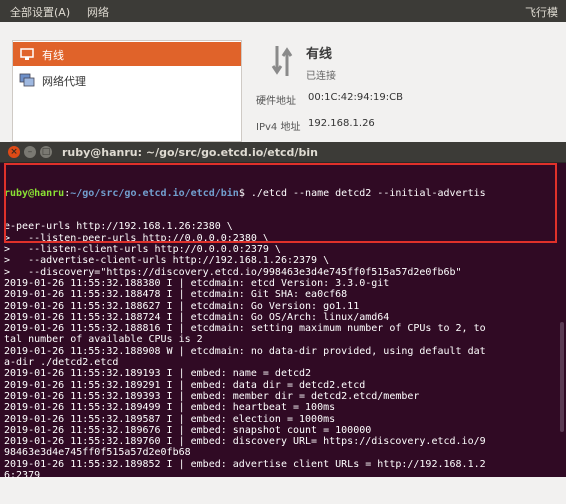  Describe the element at coordinates (127, 80) in the screenshot. I see `sidebar-item-network-proxy: 网络代理` at that location.